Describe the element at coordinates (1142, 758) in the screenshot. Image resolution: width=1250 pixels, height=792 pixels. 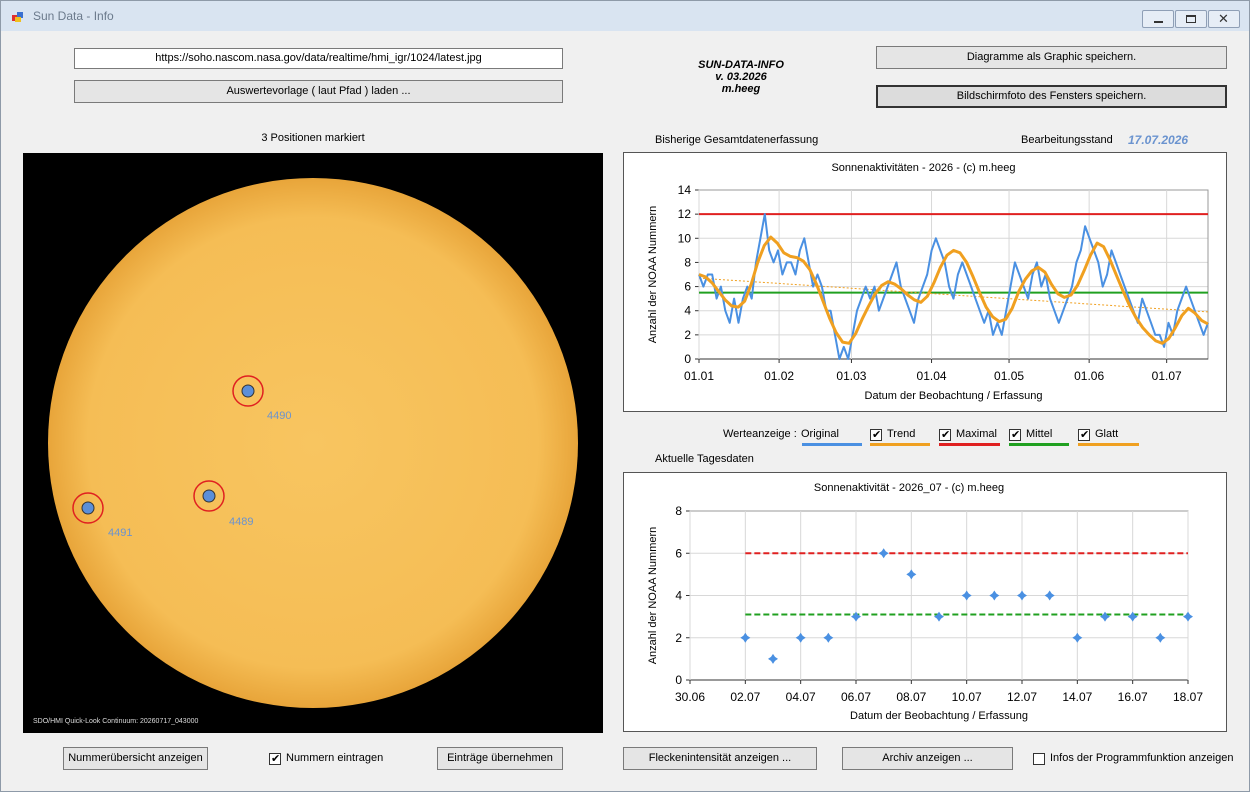
I see `info-label: Infos der Programmfunktion anzeigen` at that location.